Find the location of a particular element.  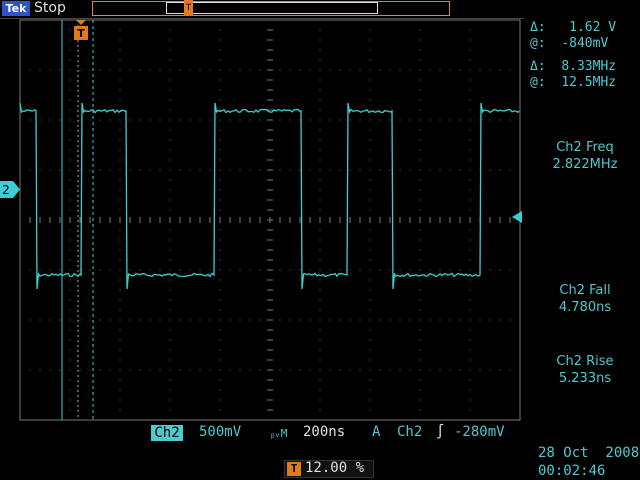

cursor-at-voltage: @: -840mV is located at coordinates (569, 43).